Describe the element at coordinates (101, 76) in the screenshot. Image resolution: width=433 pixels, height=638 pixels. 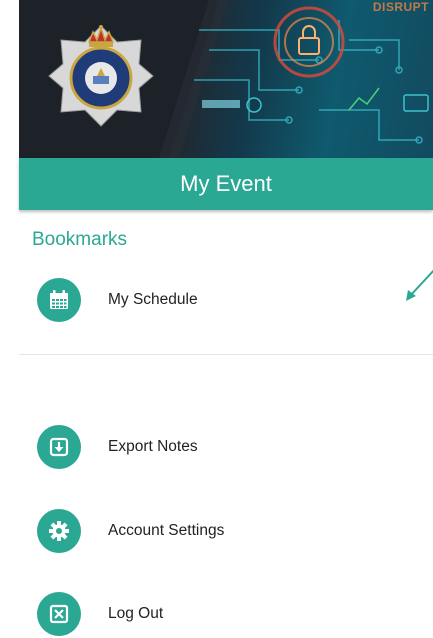
I see `police-badge-logo` at that location.